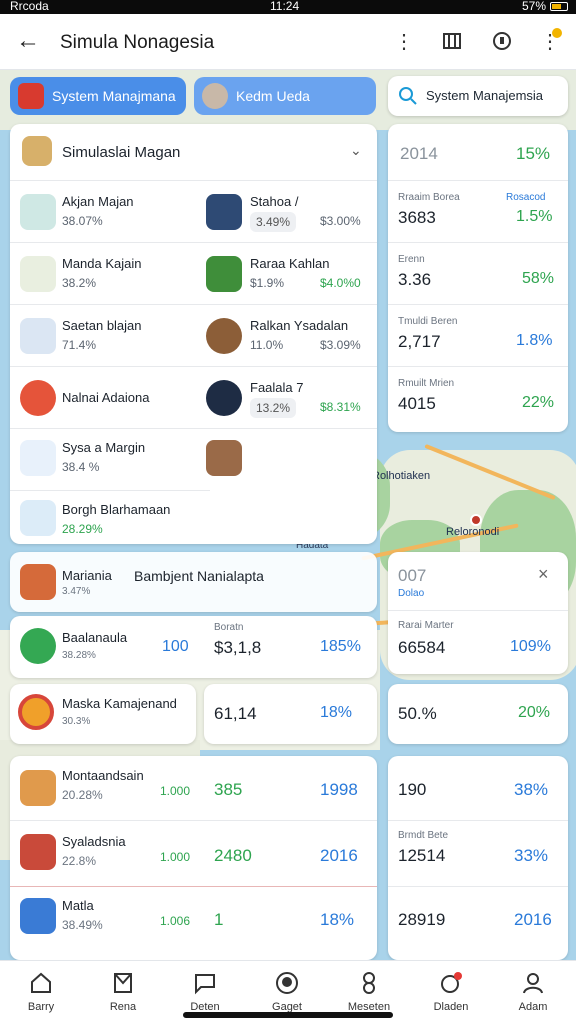 The image size is (576, 1024). I want to click on summary-value: 50.%, so click(417, 713).